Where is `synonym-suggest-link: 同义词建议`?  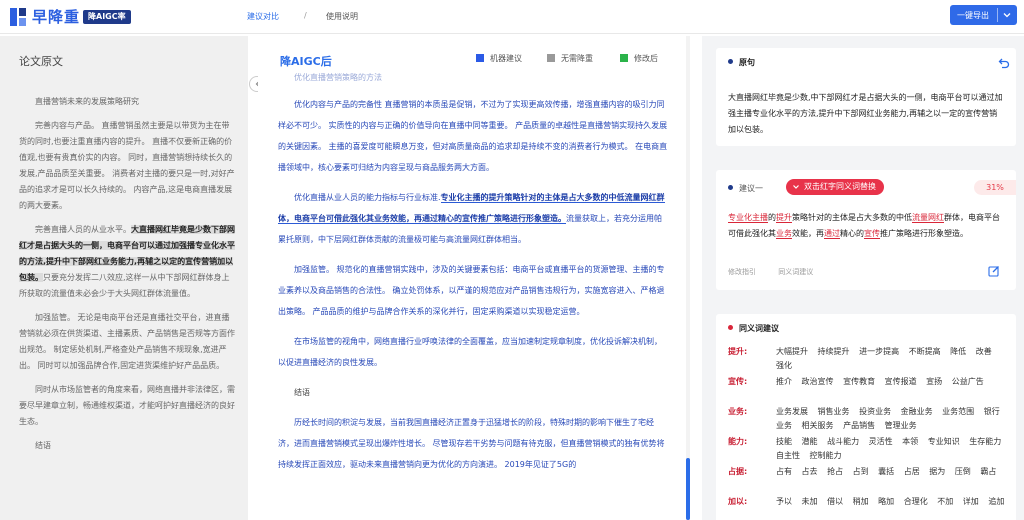 synonym-suggest-link: 同义词建议 is located at coordinates (795, 272).